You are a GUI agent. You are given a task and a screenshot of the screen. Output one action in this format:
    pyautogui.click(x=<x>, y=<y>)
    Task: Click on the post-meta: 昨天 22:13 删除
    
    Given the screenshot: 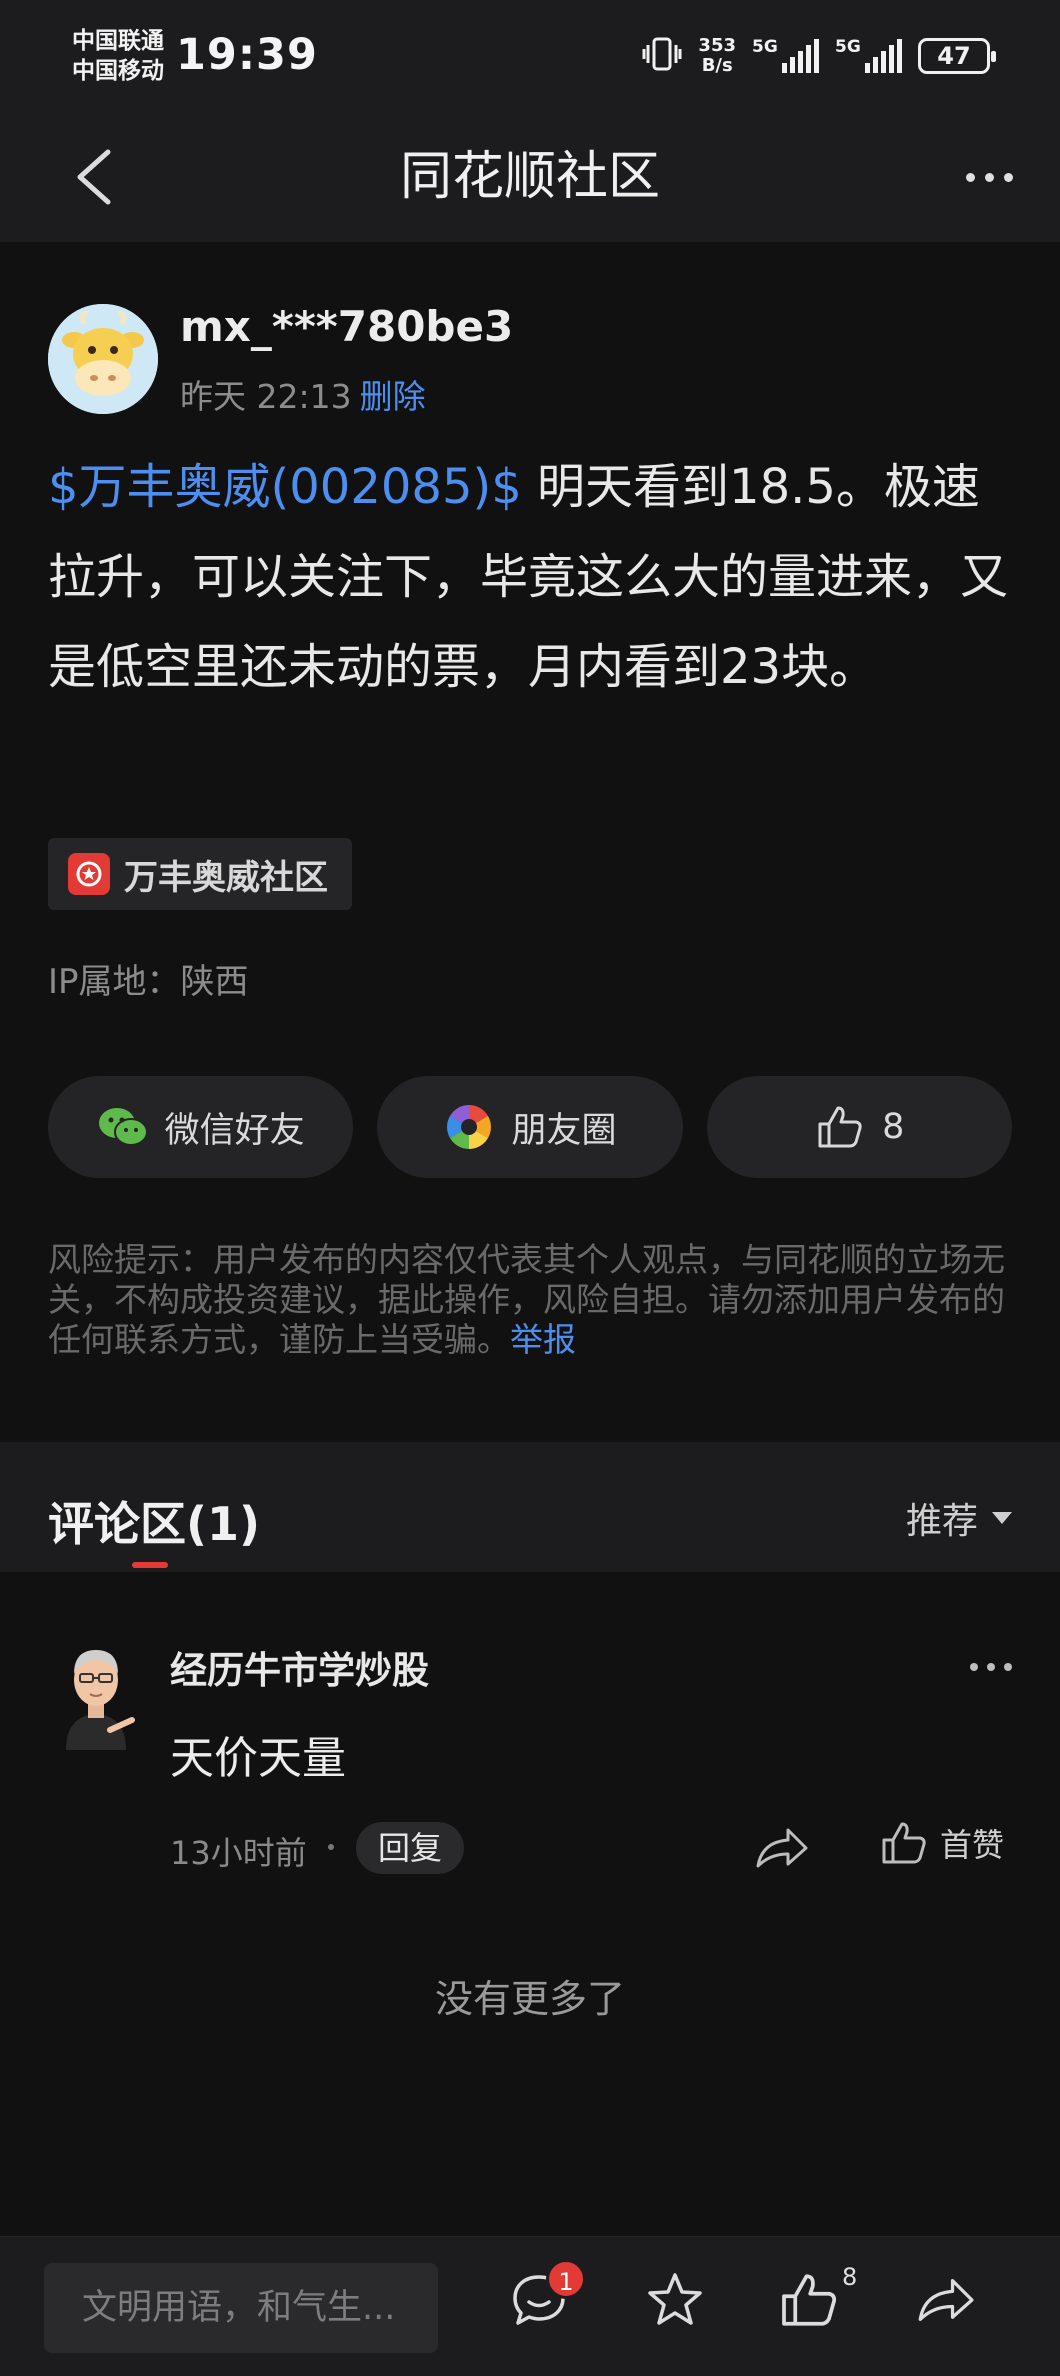 What is the action you would take?
    pyautogui.click(x=303, y=394)
    